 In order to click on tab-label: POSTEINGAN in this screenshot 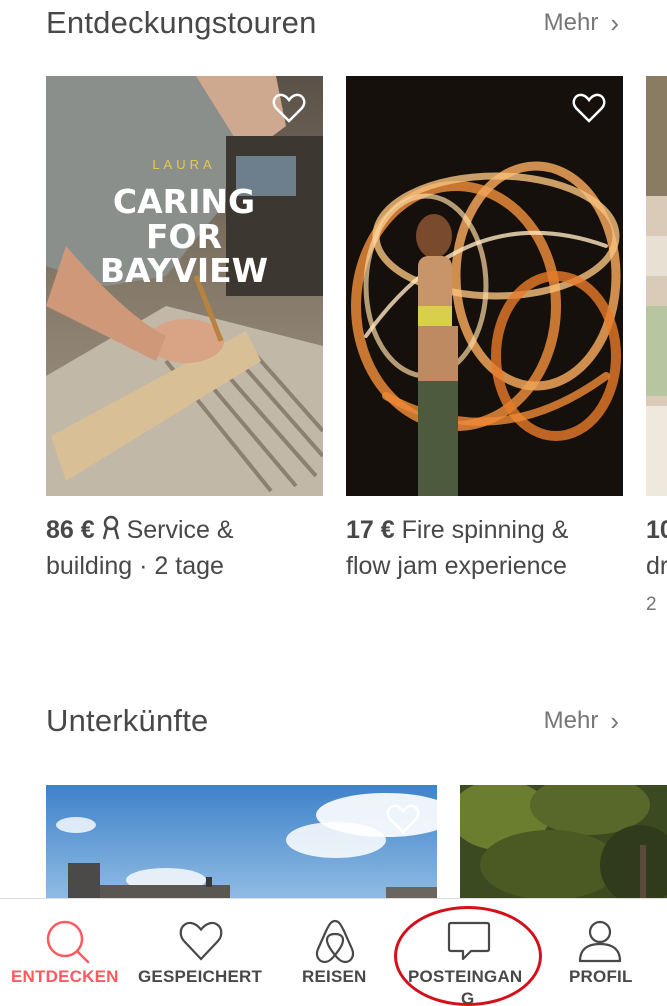, I will do `click(465, 976)`.